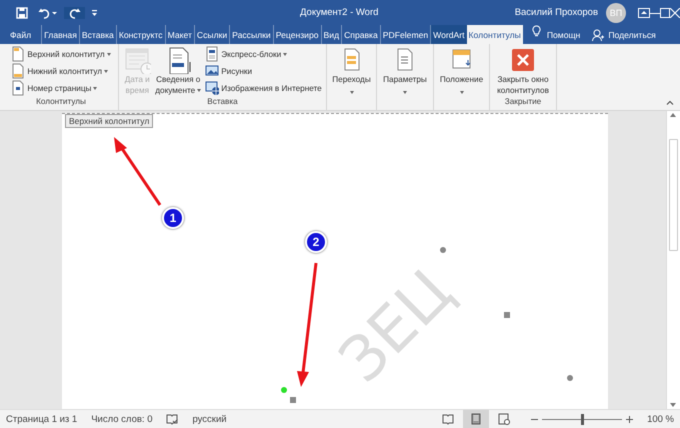  Describe the element at coordinates (624, 34) in the screenshot. I see `share-button: Поделиться` at that location.